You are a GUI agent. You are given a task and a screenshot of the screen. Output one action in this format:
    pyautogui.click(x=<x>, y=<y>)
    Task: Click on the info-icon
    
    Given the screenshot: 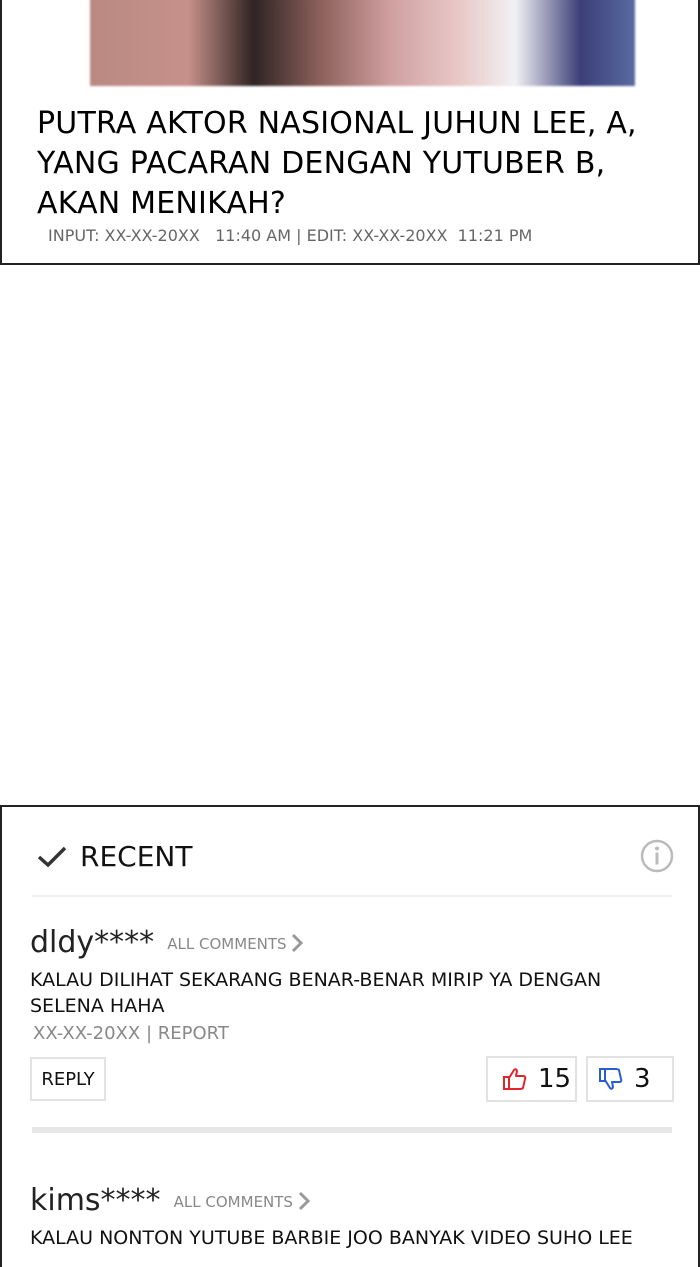 What is the action you would take?
    pyautogui.click(x=657, y=856)
    